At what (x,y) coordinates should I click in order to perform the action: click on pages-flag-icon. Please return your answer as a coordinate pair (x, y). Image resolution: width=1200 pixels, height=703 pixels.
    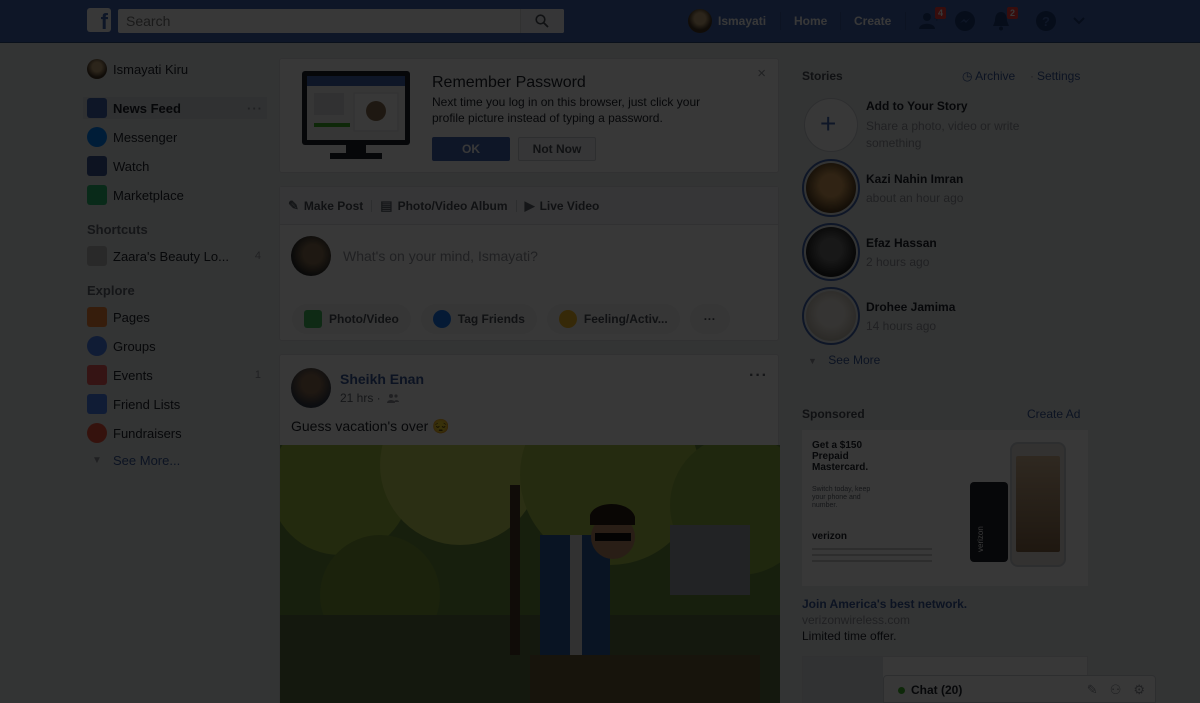
    Looking at the image, I should click on (97, 317).